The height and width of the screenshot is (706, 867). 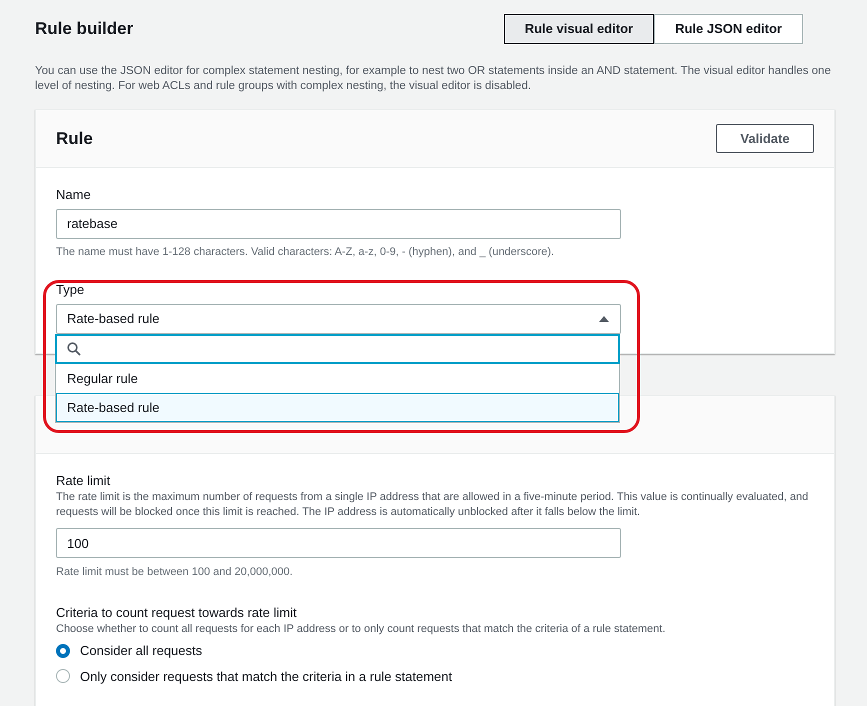 What do you see at coordinates (338, 223) in the screenshot?
I see `name-input: ratebase` at bounding box center [338, 223].